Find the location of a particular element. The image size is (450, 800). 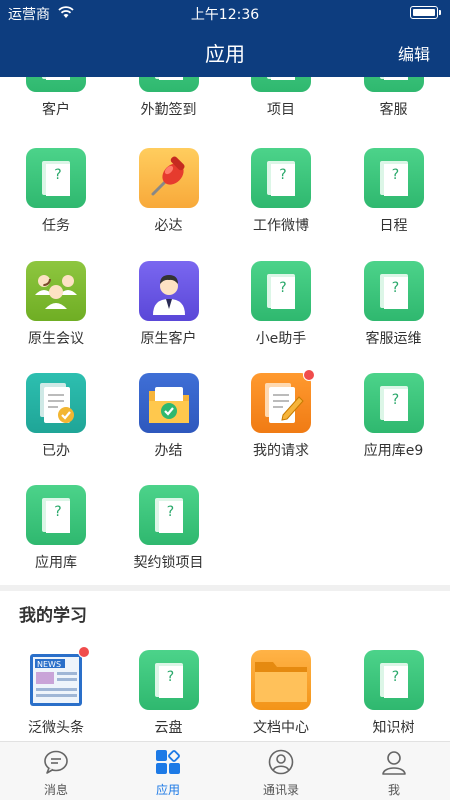

app-item: 原生客户 is located at coordinates (169, 317).